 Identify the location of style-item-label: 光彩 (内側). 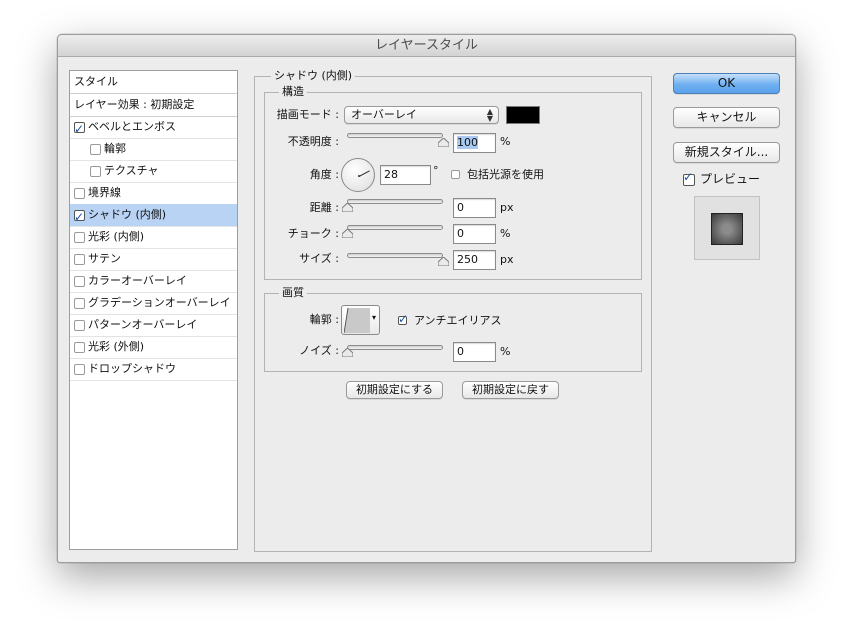
(116, 236).